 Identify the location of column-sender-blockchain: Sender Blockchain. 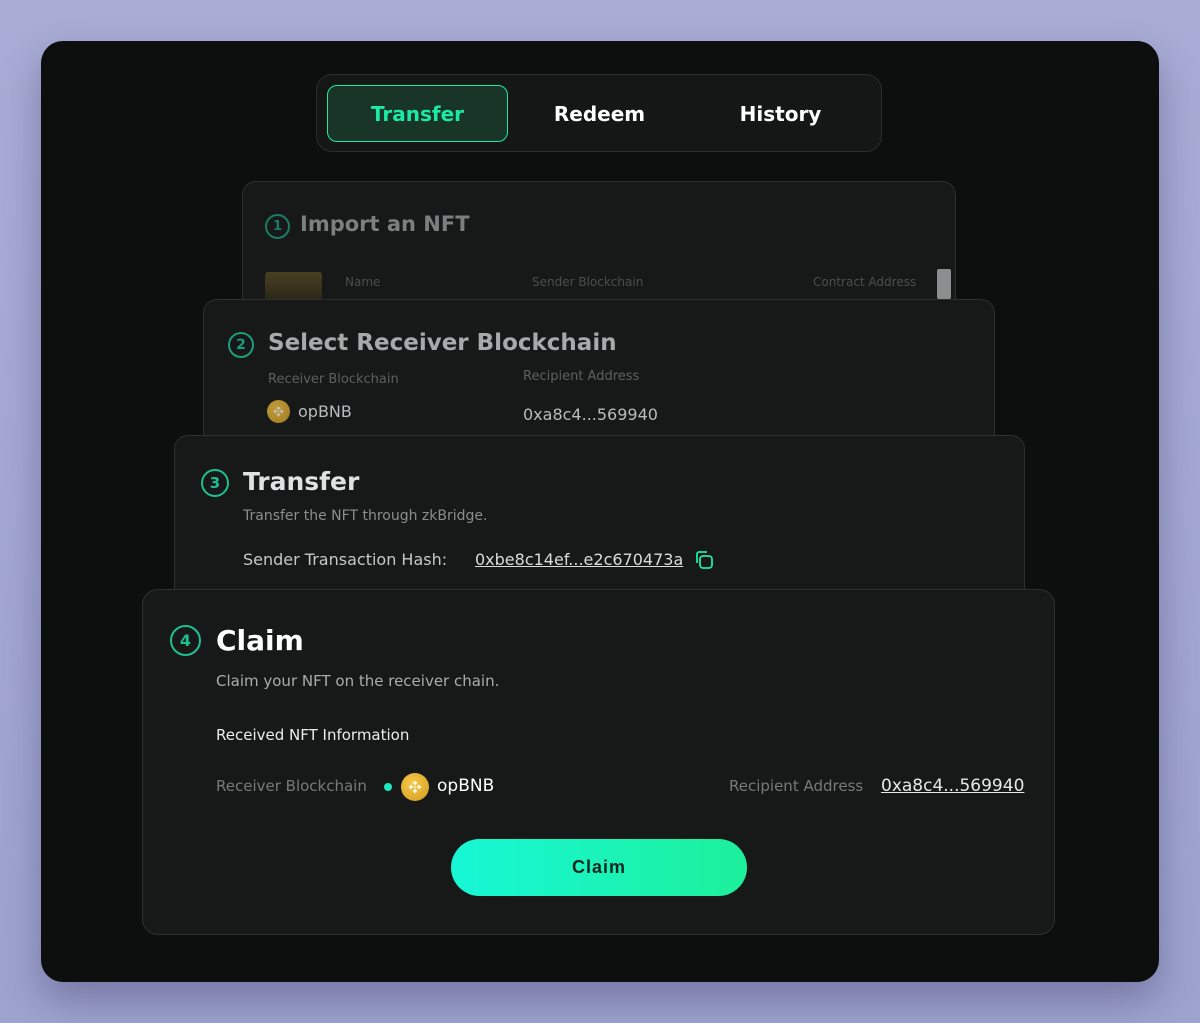
(588, 282).